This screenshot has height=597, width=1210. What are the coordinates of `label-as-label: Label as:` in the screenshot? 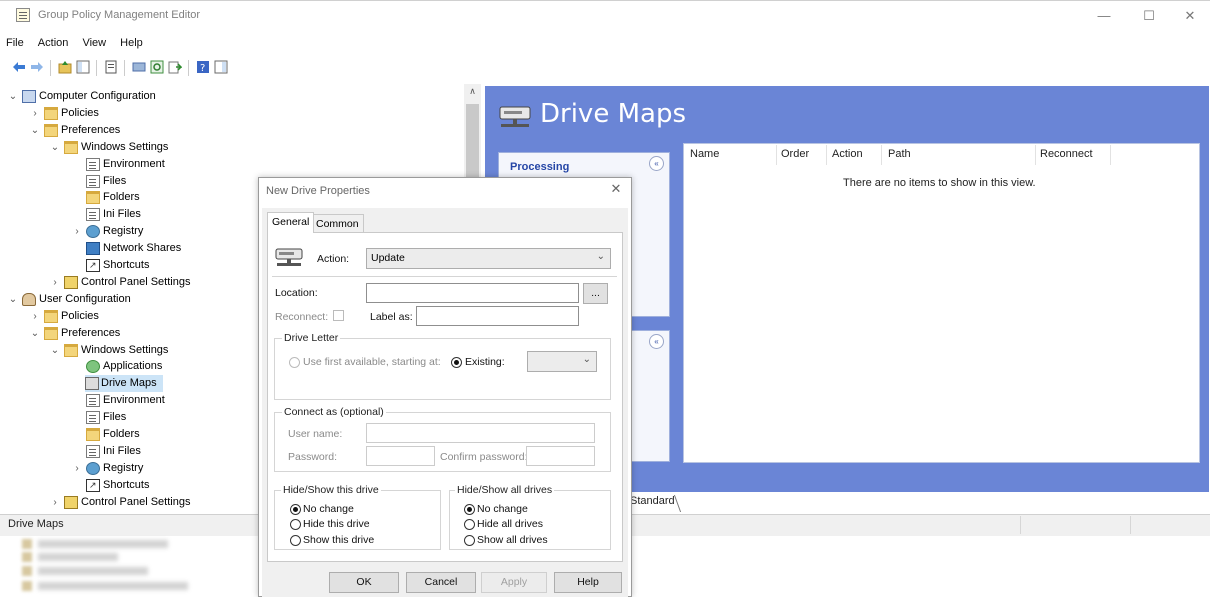 It's located at (391, 317).